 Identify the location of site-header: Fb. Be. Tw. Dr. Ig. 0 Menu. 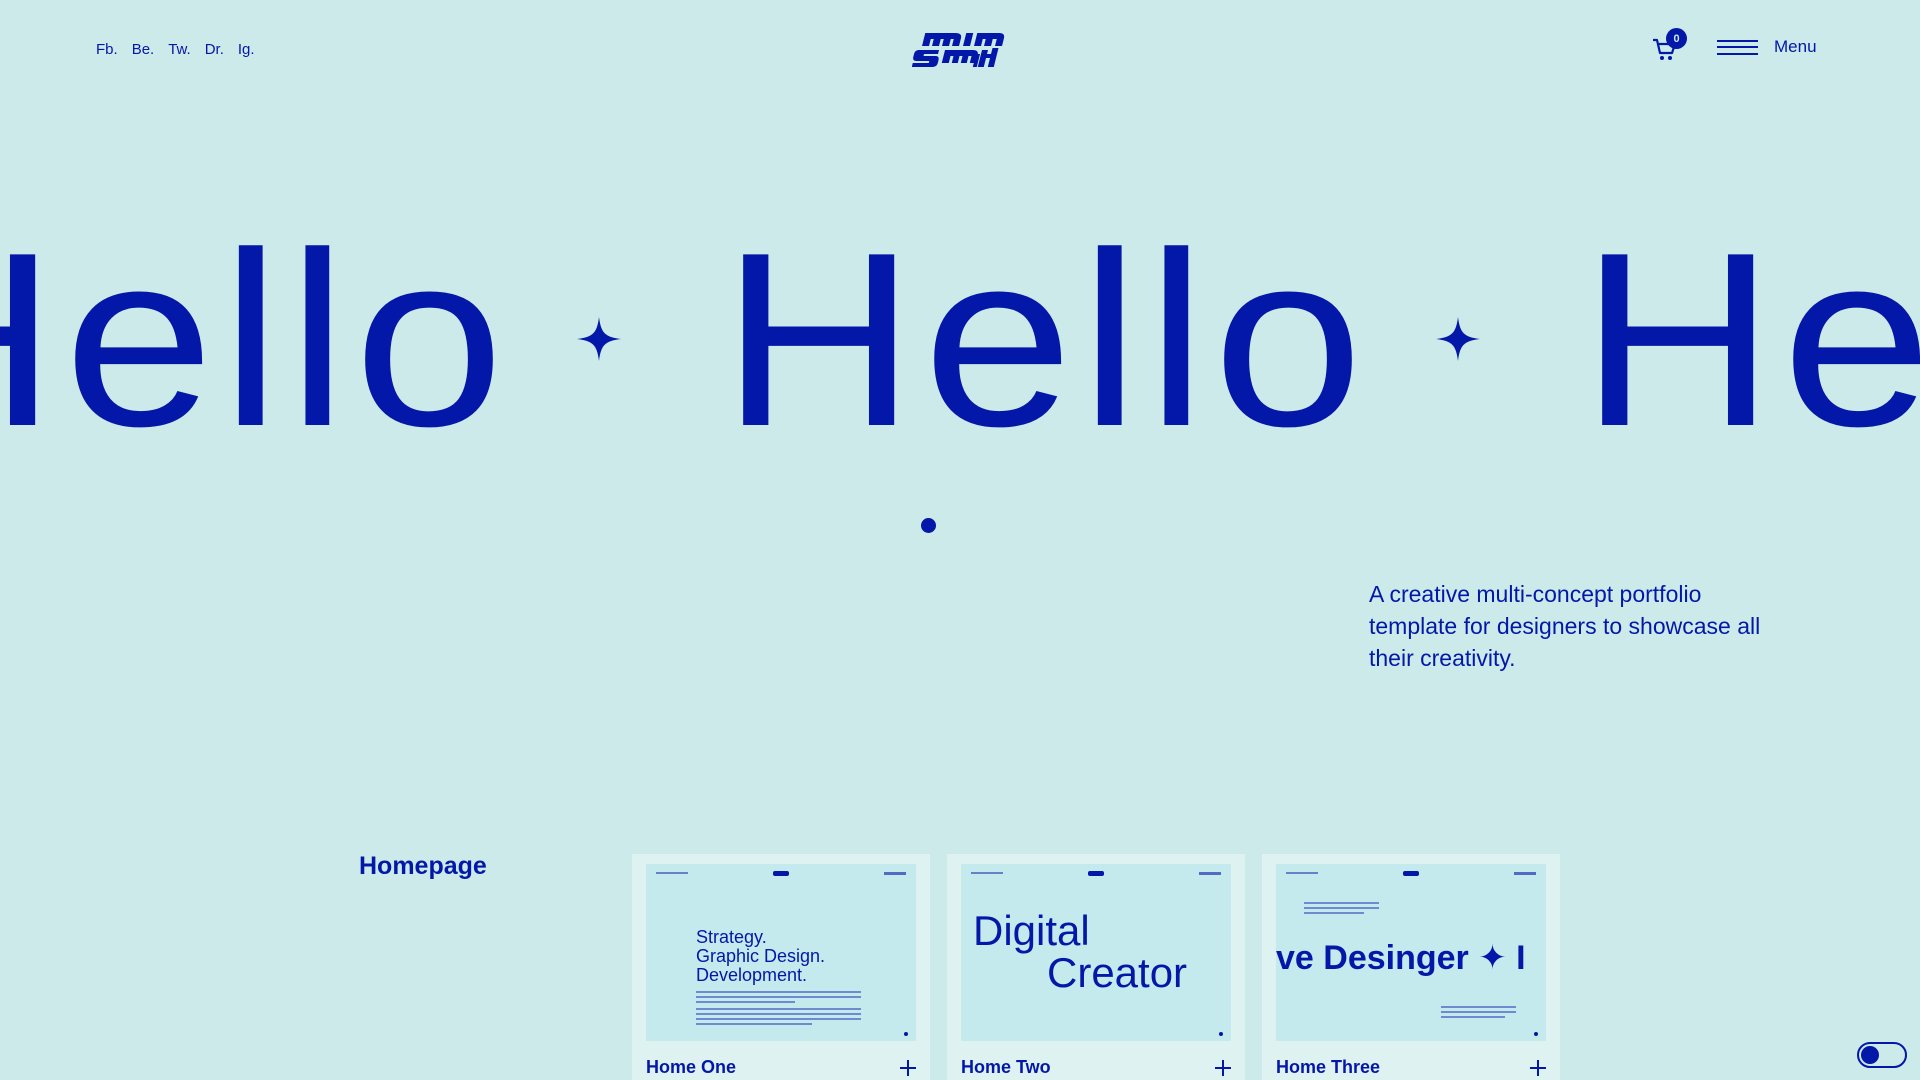
(960, 50).